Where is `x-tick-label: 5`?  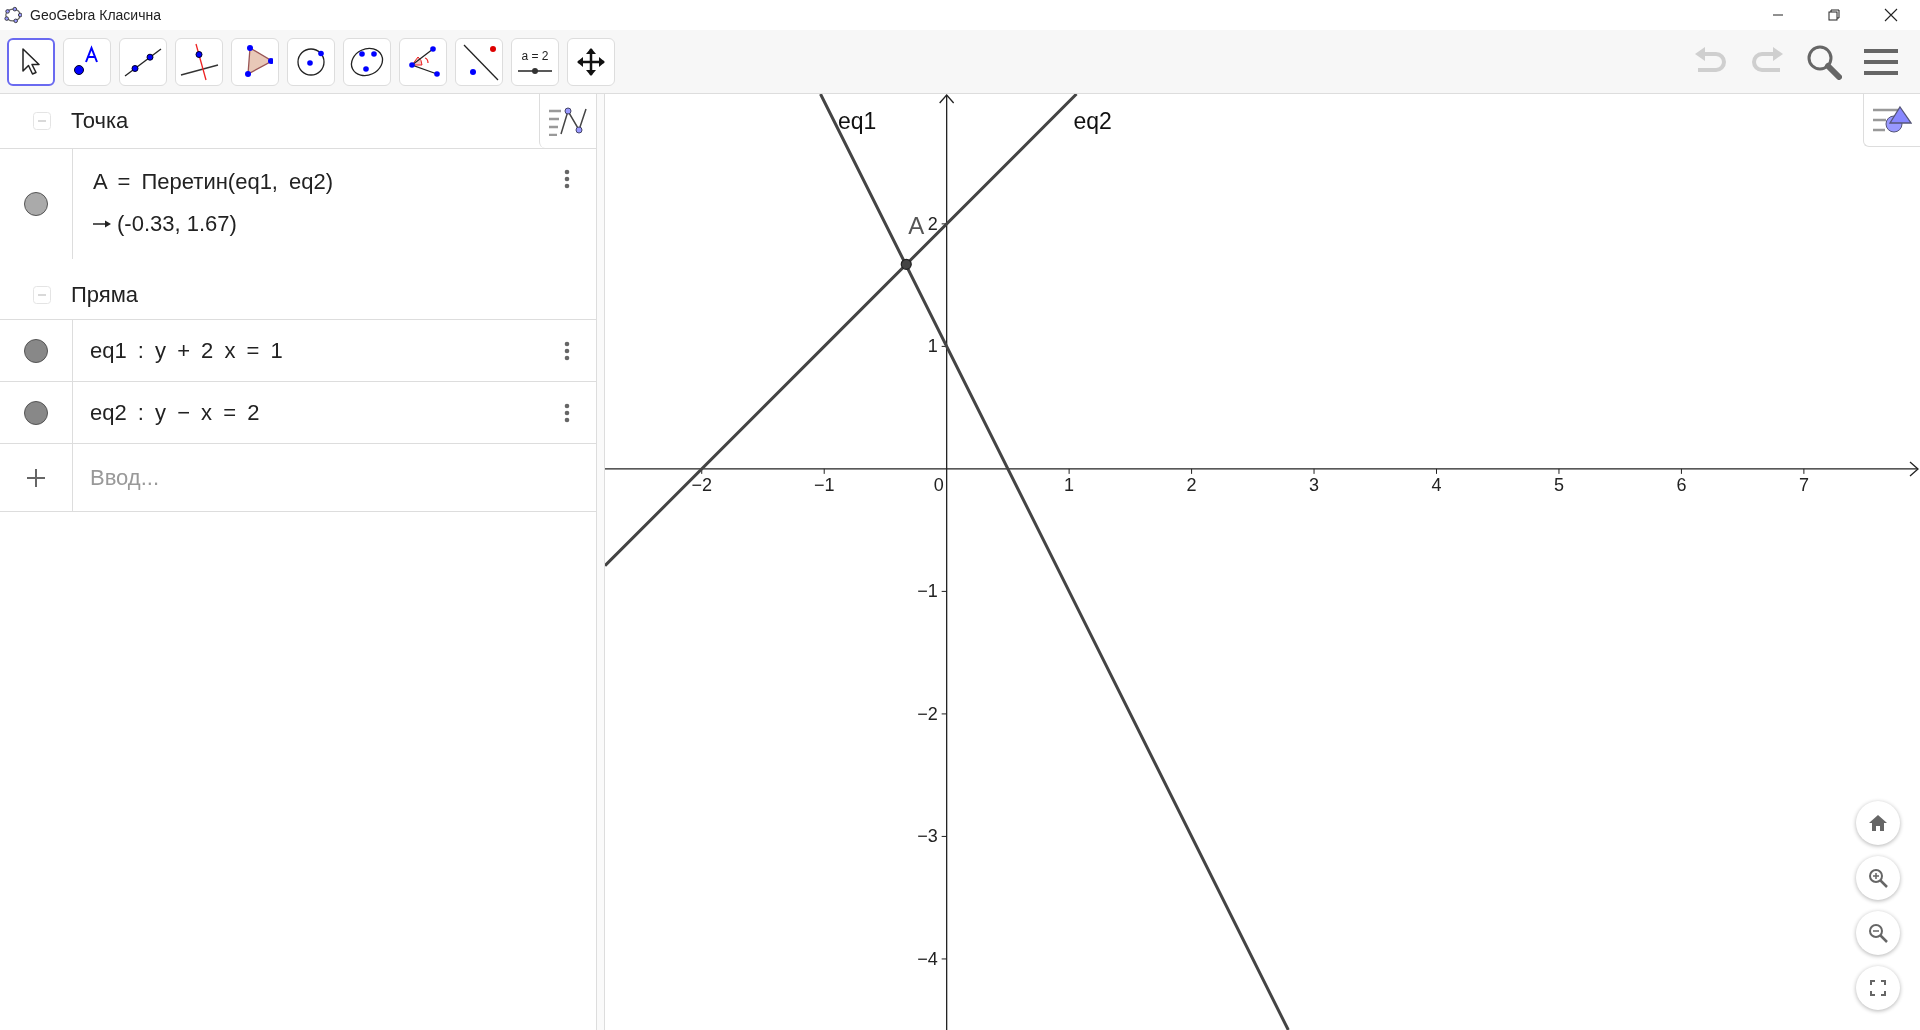
x-tick-label: 5 is located at coordinates (1558, 484).